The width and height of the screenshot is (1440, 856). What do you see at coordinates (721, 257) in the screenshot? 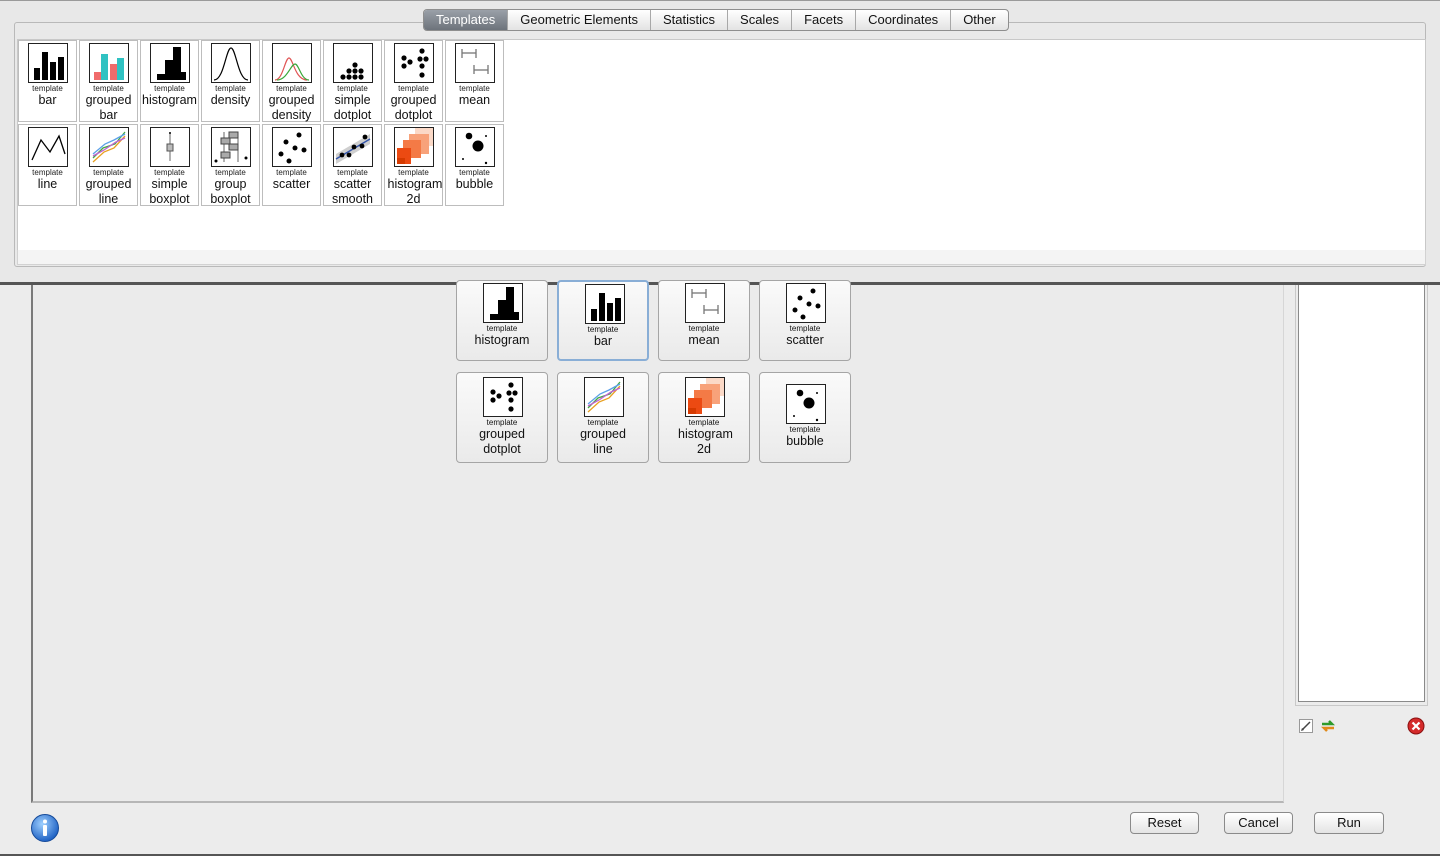
I see `gallery-scrollbar` at bounding box center [721, 257].